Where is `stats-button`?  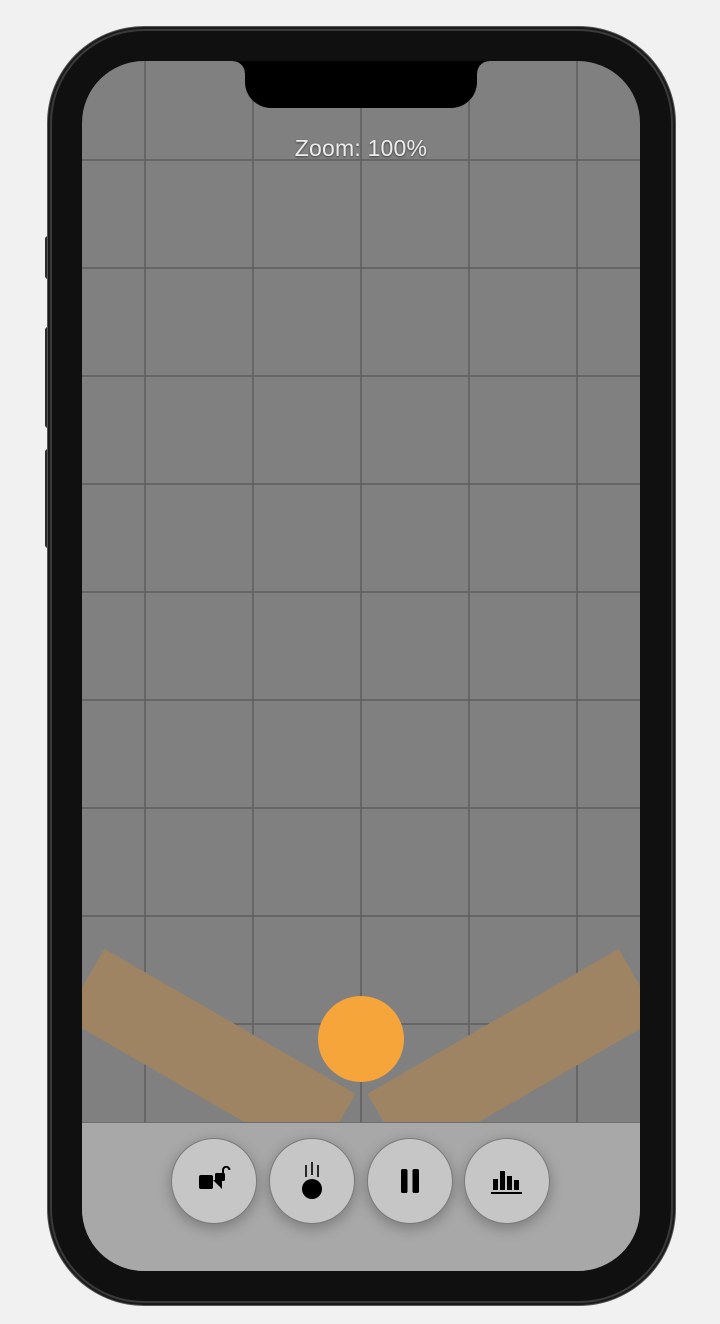 stats-button is located at coordinates (507, 1181).